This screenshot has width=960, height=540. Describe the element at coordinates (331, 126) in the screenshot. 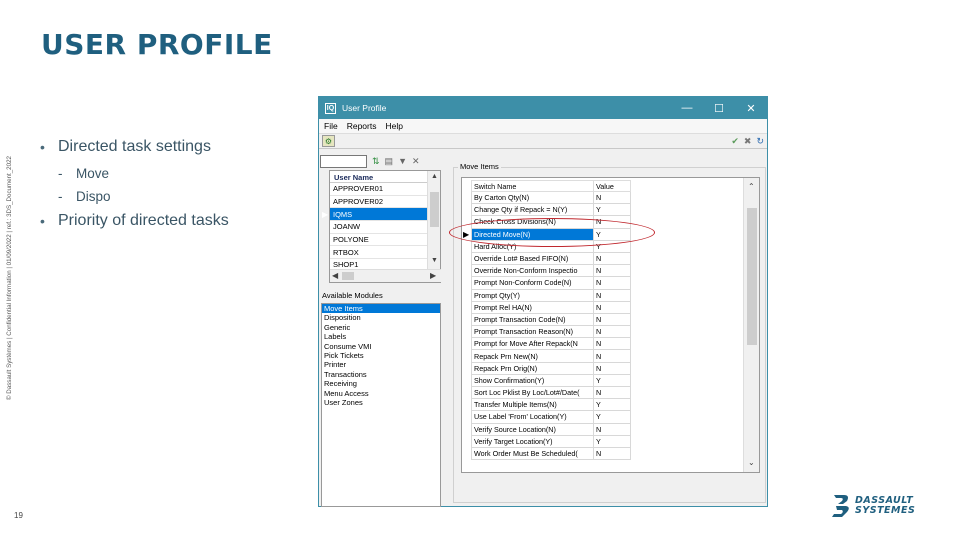

I see `menu-file: File` at that location.